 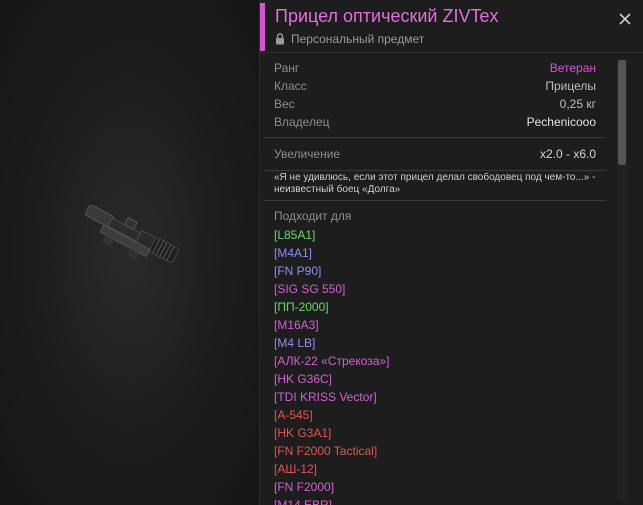 What do you see at coordinates (435, 361) in the screenshot?
I see `compatible-weapon-item: [АЛК-22 «Стрекоза»]` at bounding box center [435, 361].